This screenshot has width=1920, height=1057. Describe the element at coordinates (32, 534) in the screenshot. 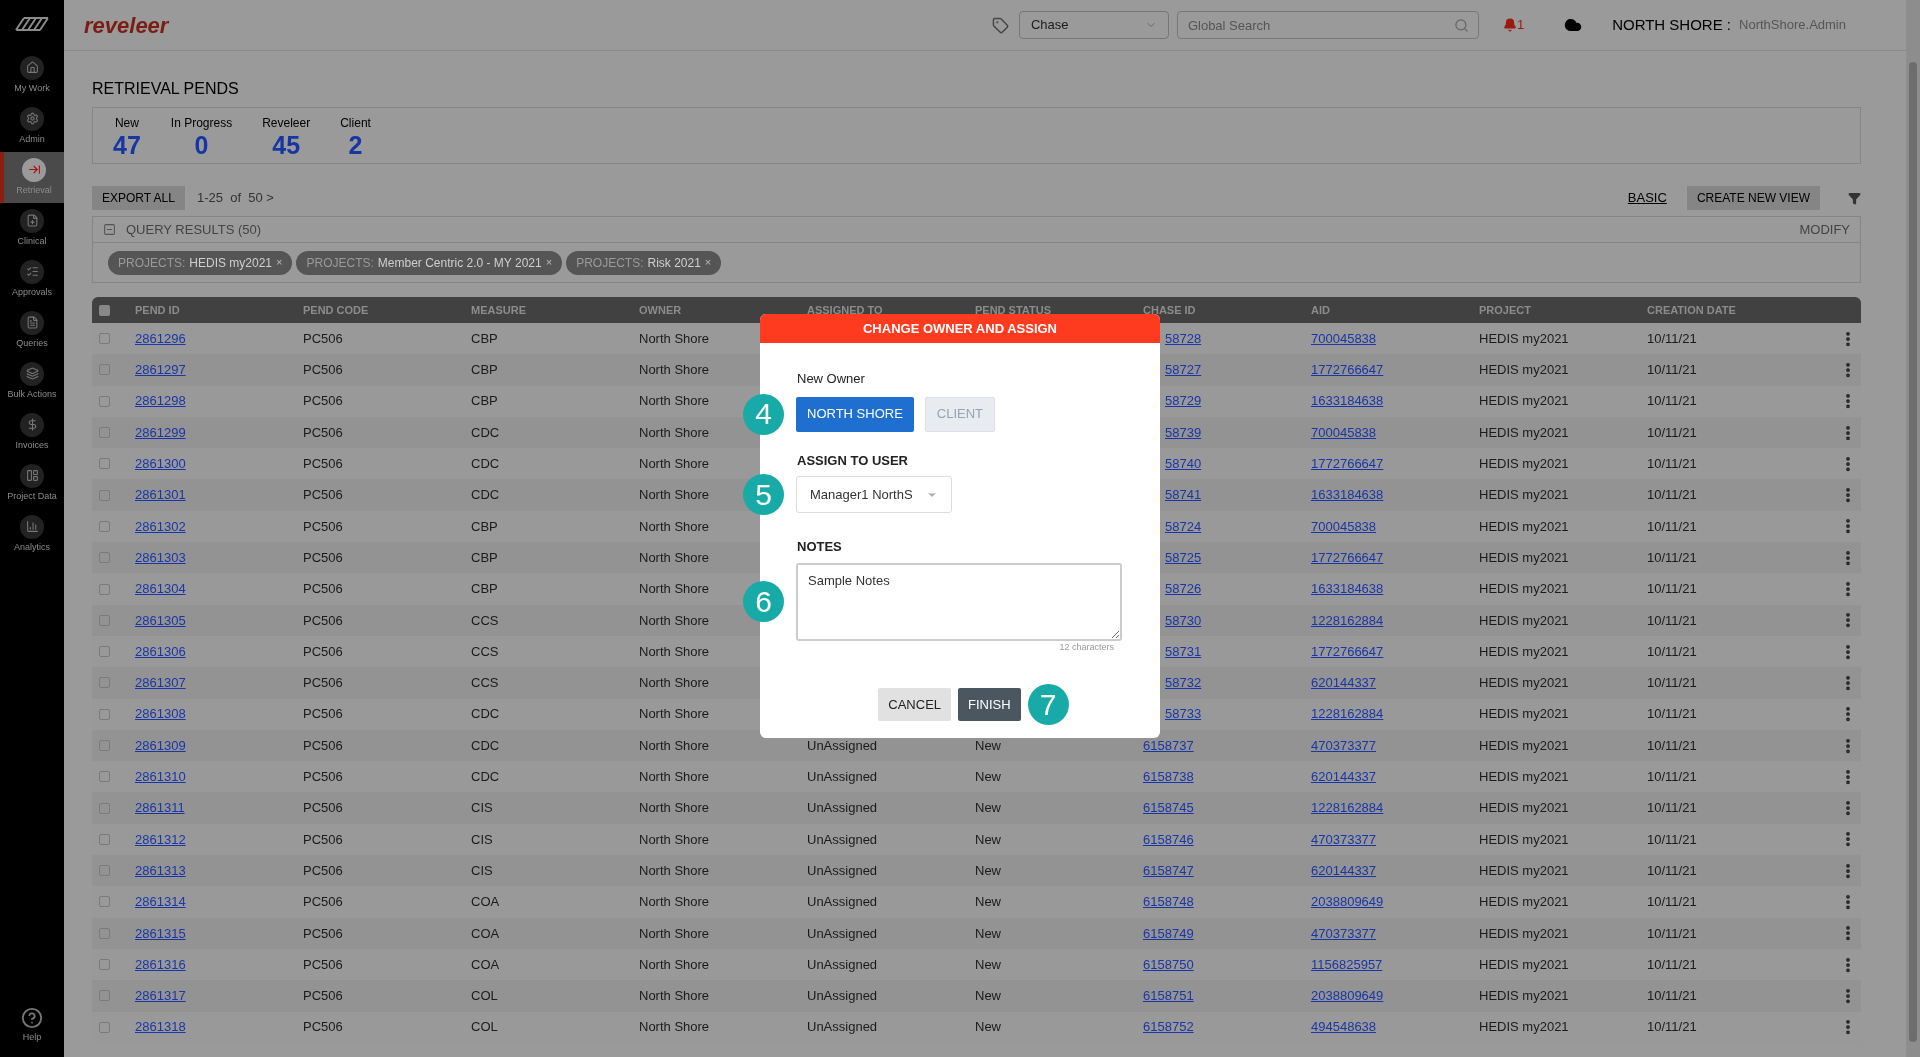

I see `sidebar-item: Analytics` at that location.